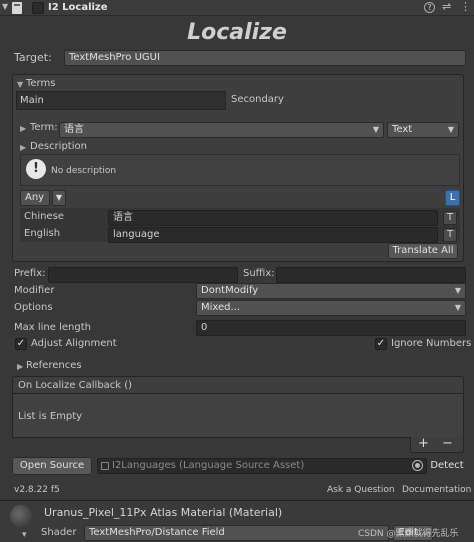 The image size is (474, 542). Describe the element at coordinates (38, 8) in the screenshot. I see `component-enabled-checkbox` at that location.